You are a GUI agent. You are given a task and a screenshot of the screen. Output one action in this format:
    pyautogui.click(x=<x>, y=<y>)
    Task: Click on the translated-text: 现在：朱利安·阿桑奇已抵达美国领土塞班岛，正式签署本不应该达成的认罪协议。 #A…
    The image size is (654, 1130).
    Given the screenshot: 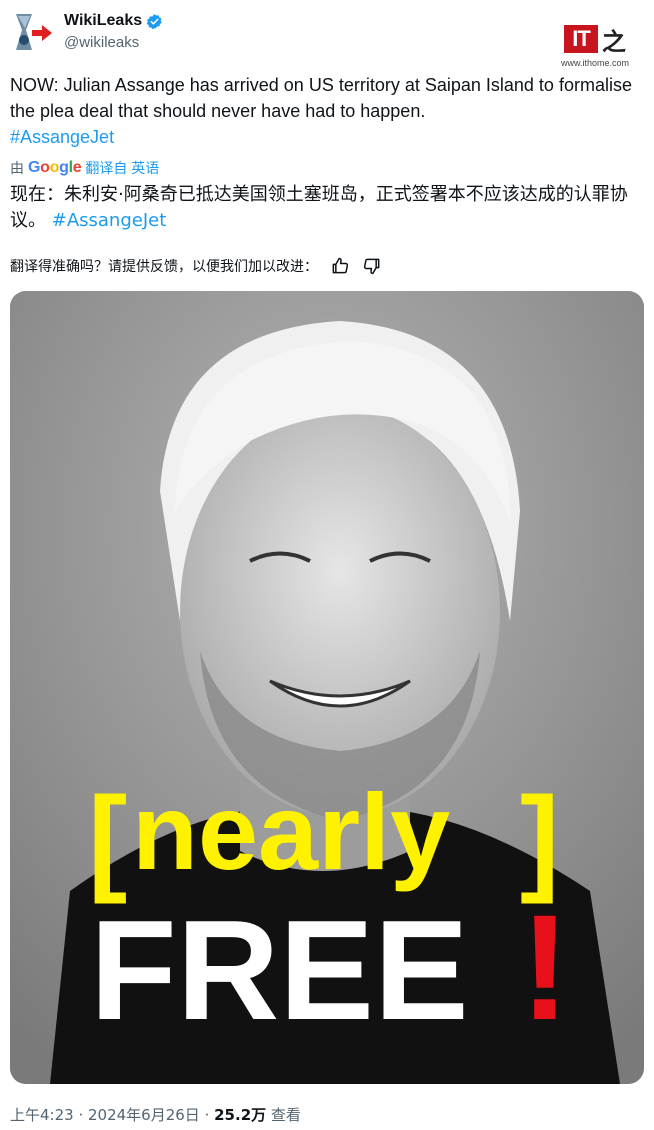 What is the action you would take?
    pyautogui.click(x=327, y=208)
    